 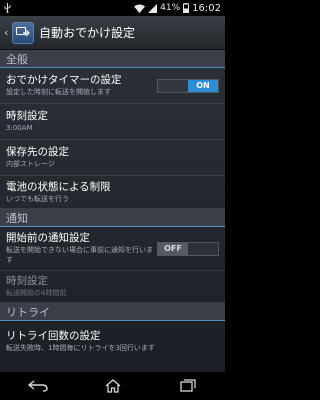 What do you see at coordinates (112, 312) in the screenshot?
I see `section-header-retry: リトライ` at bounding box center [112, 312].